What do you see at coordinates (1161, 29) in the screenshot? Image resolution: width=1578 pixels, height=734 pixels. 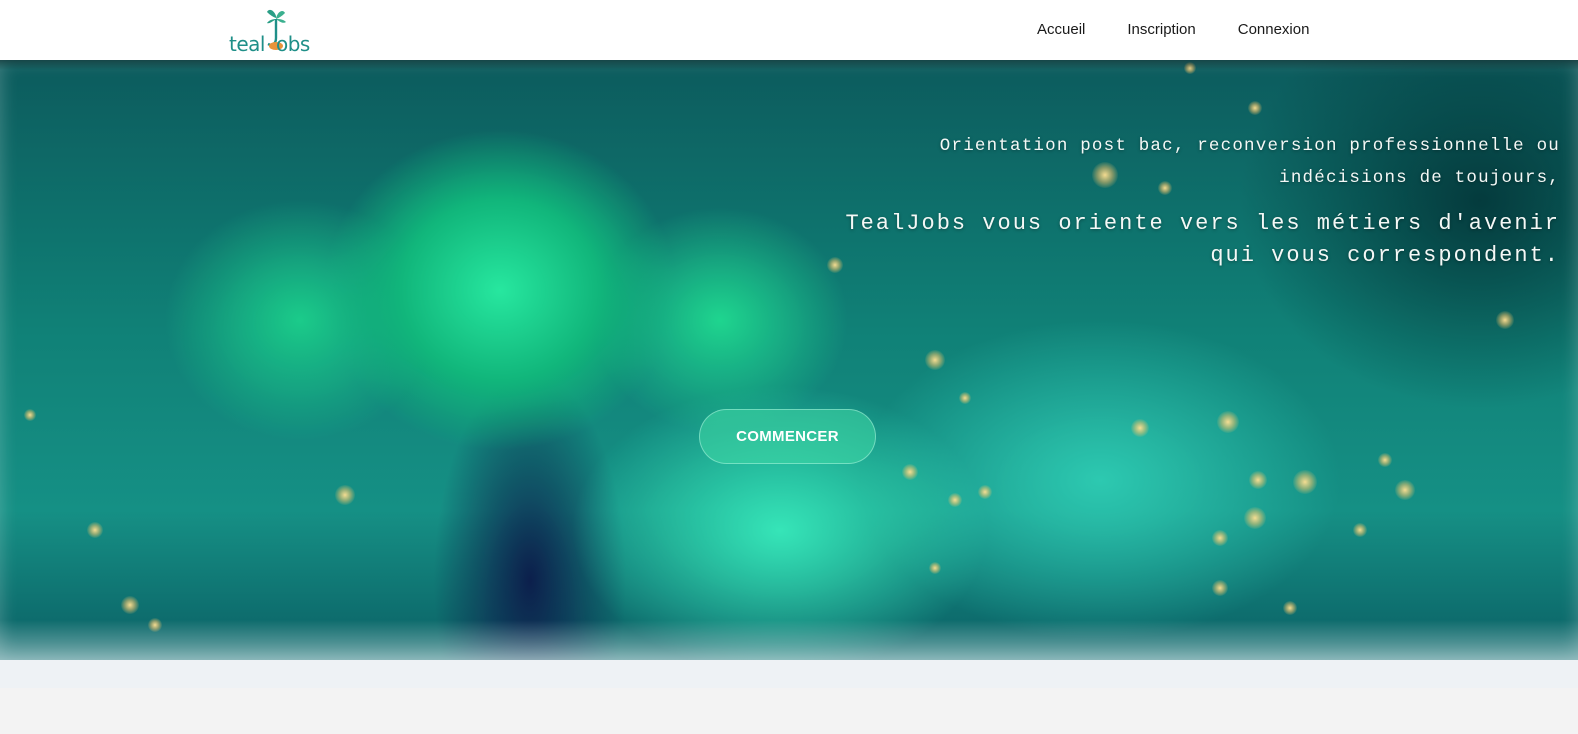 I see `nav-inscription: Inscription` at bounding box center [1161, 29].